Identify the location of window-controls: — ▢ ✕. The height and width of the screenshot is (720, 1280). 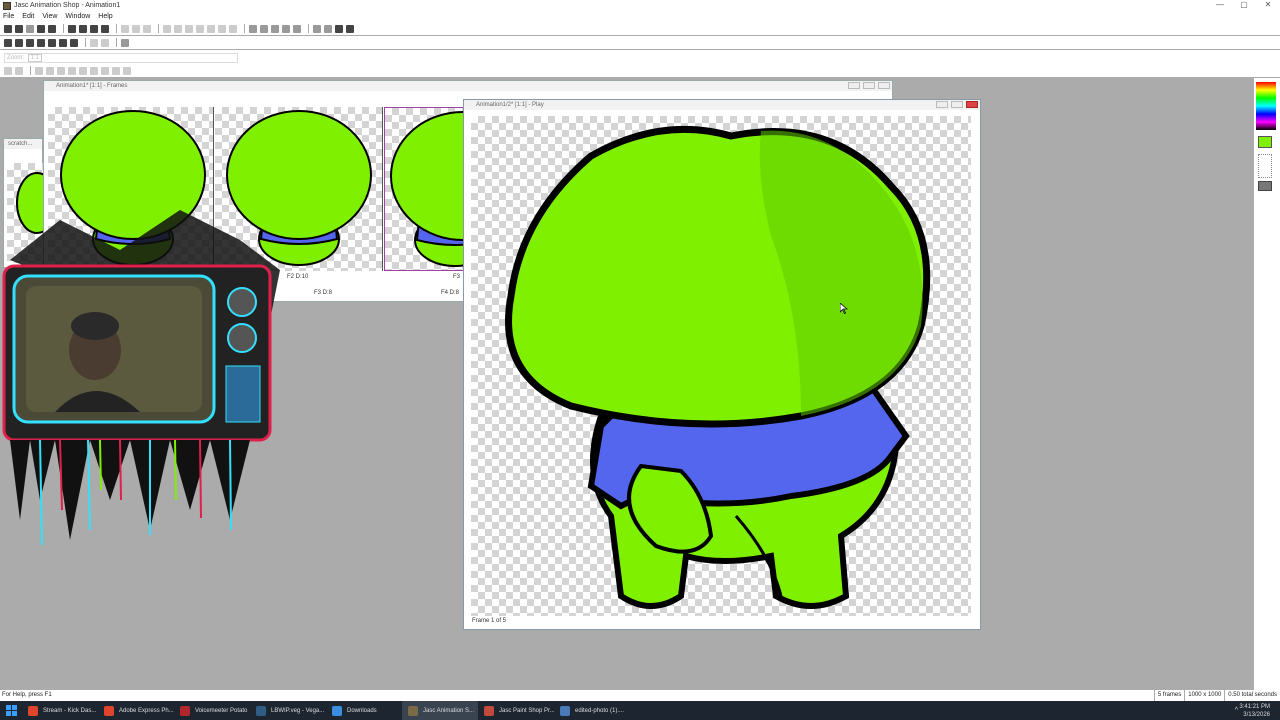
(1244, 4).